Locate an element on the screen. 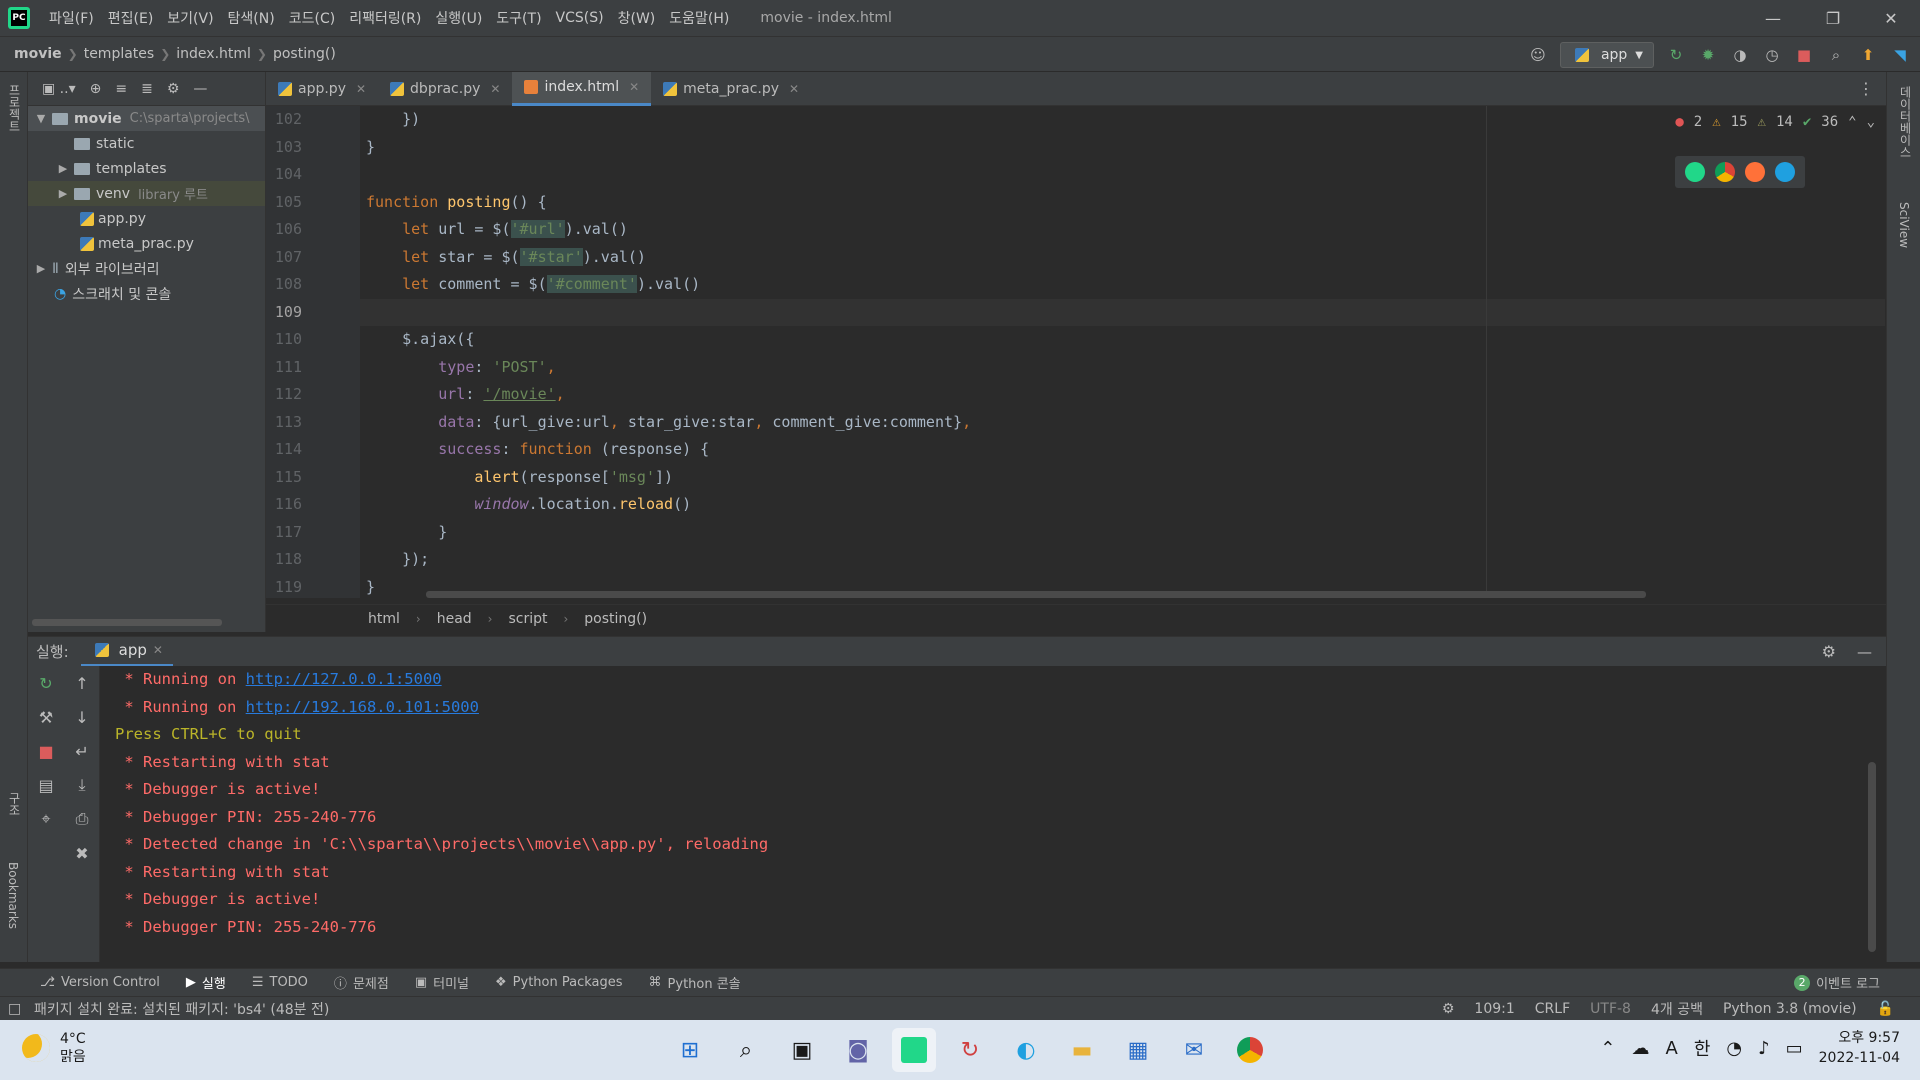 Image resolution: width=1920 pixels, height=1080 pixels. minimize-icon: — is located at coordinates (1773, 18).